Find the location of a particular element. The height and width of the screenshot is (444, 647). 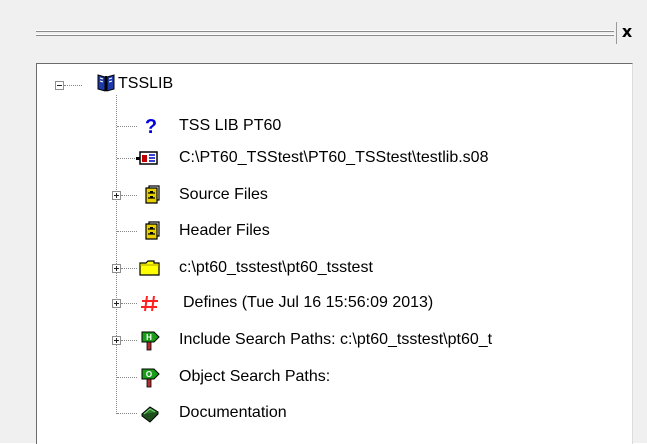

tree-root-label: TSSLIB is located at coordinates (145, 84).